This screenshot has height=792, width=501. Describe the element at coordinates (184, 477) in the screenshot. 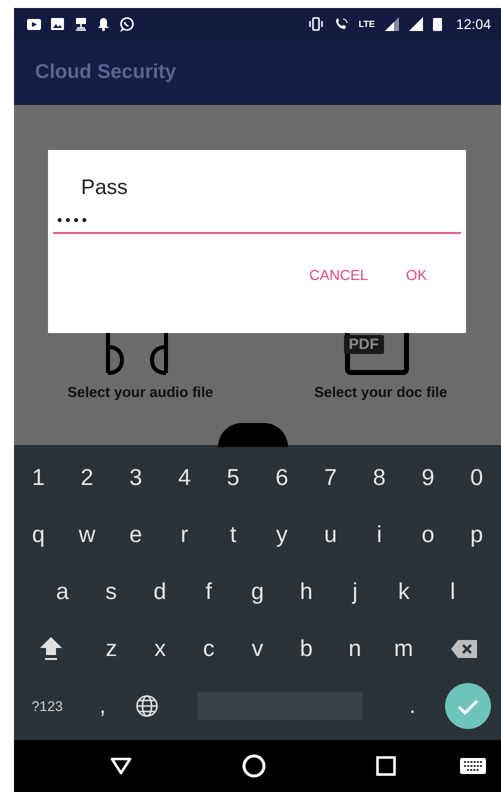

I see `keyboard-key: 4` at that location.